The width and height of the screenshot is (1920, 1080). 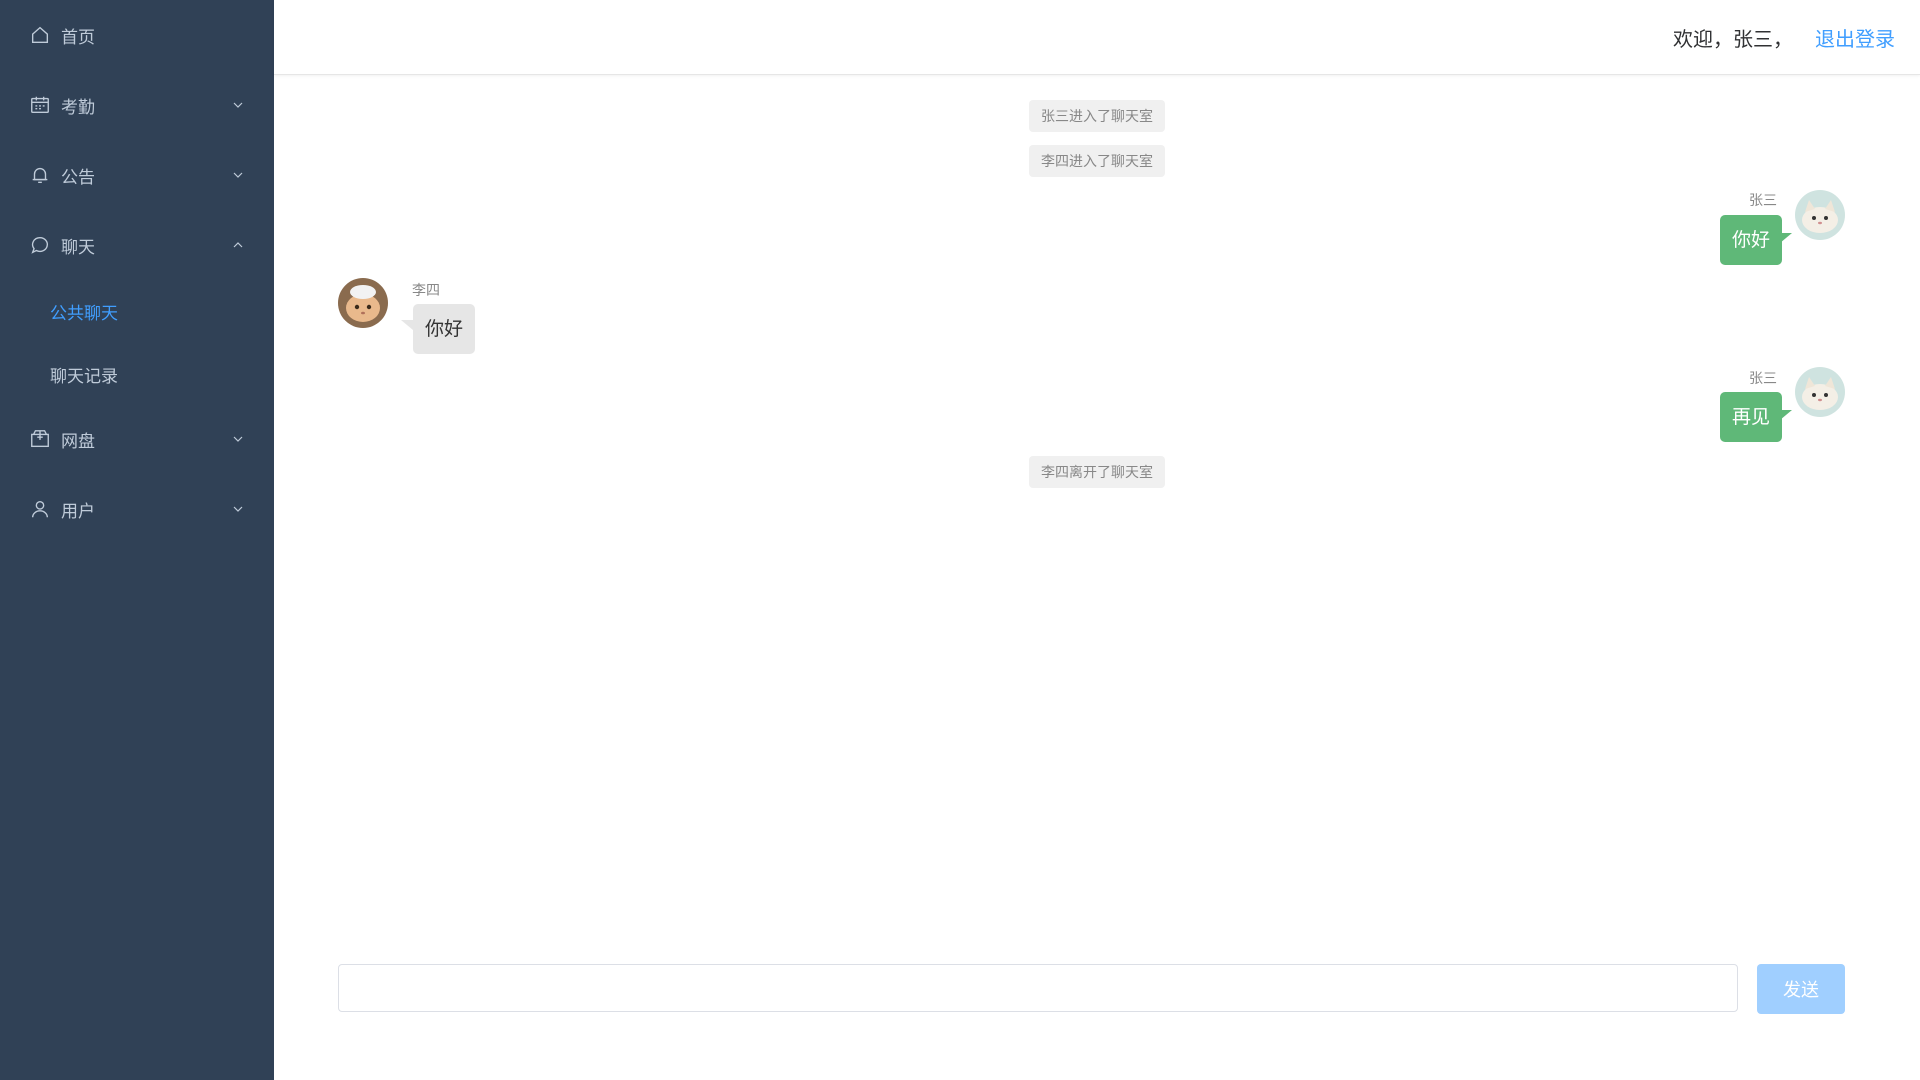 What do you see at coordinates (238, 245) in the screenshot?
I see `chevron-up-icon` at bounding box center [238, 245].